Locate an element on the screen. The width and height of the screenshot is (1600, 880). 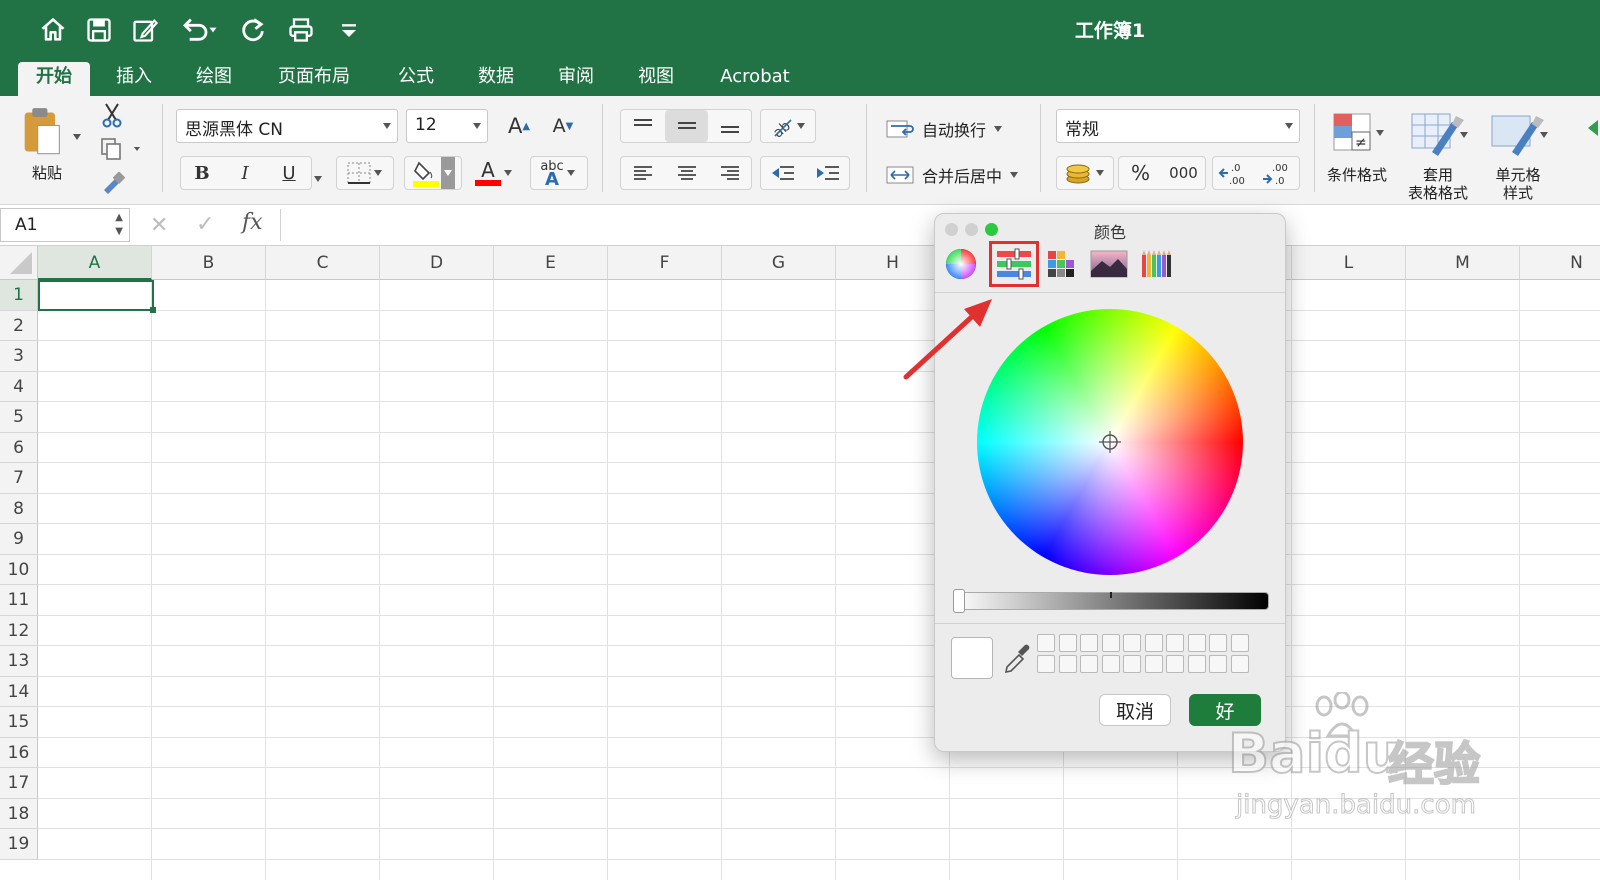
row-header-6: 6 is located at coordinates (19, 447).